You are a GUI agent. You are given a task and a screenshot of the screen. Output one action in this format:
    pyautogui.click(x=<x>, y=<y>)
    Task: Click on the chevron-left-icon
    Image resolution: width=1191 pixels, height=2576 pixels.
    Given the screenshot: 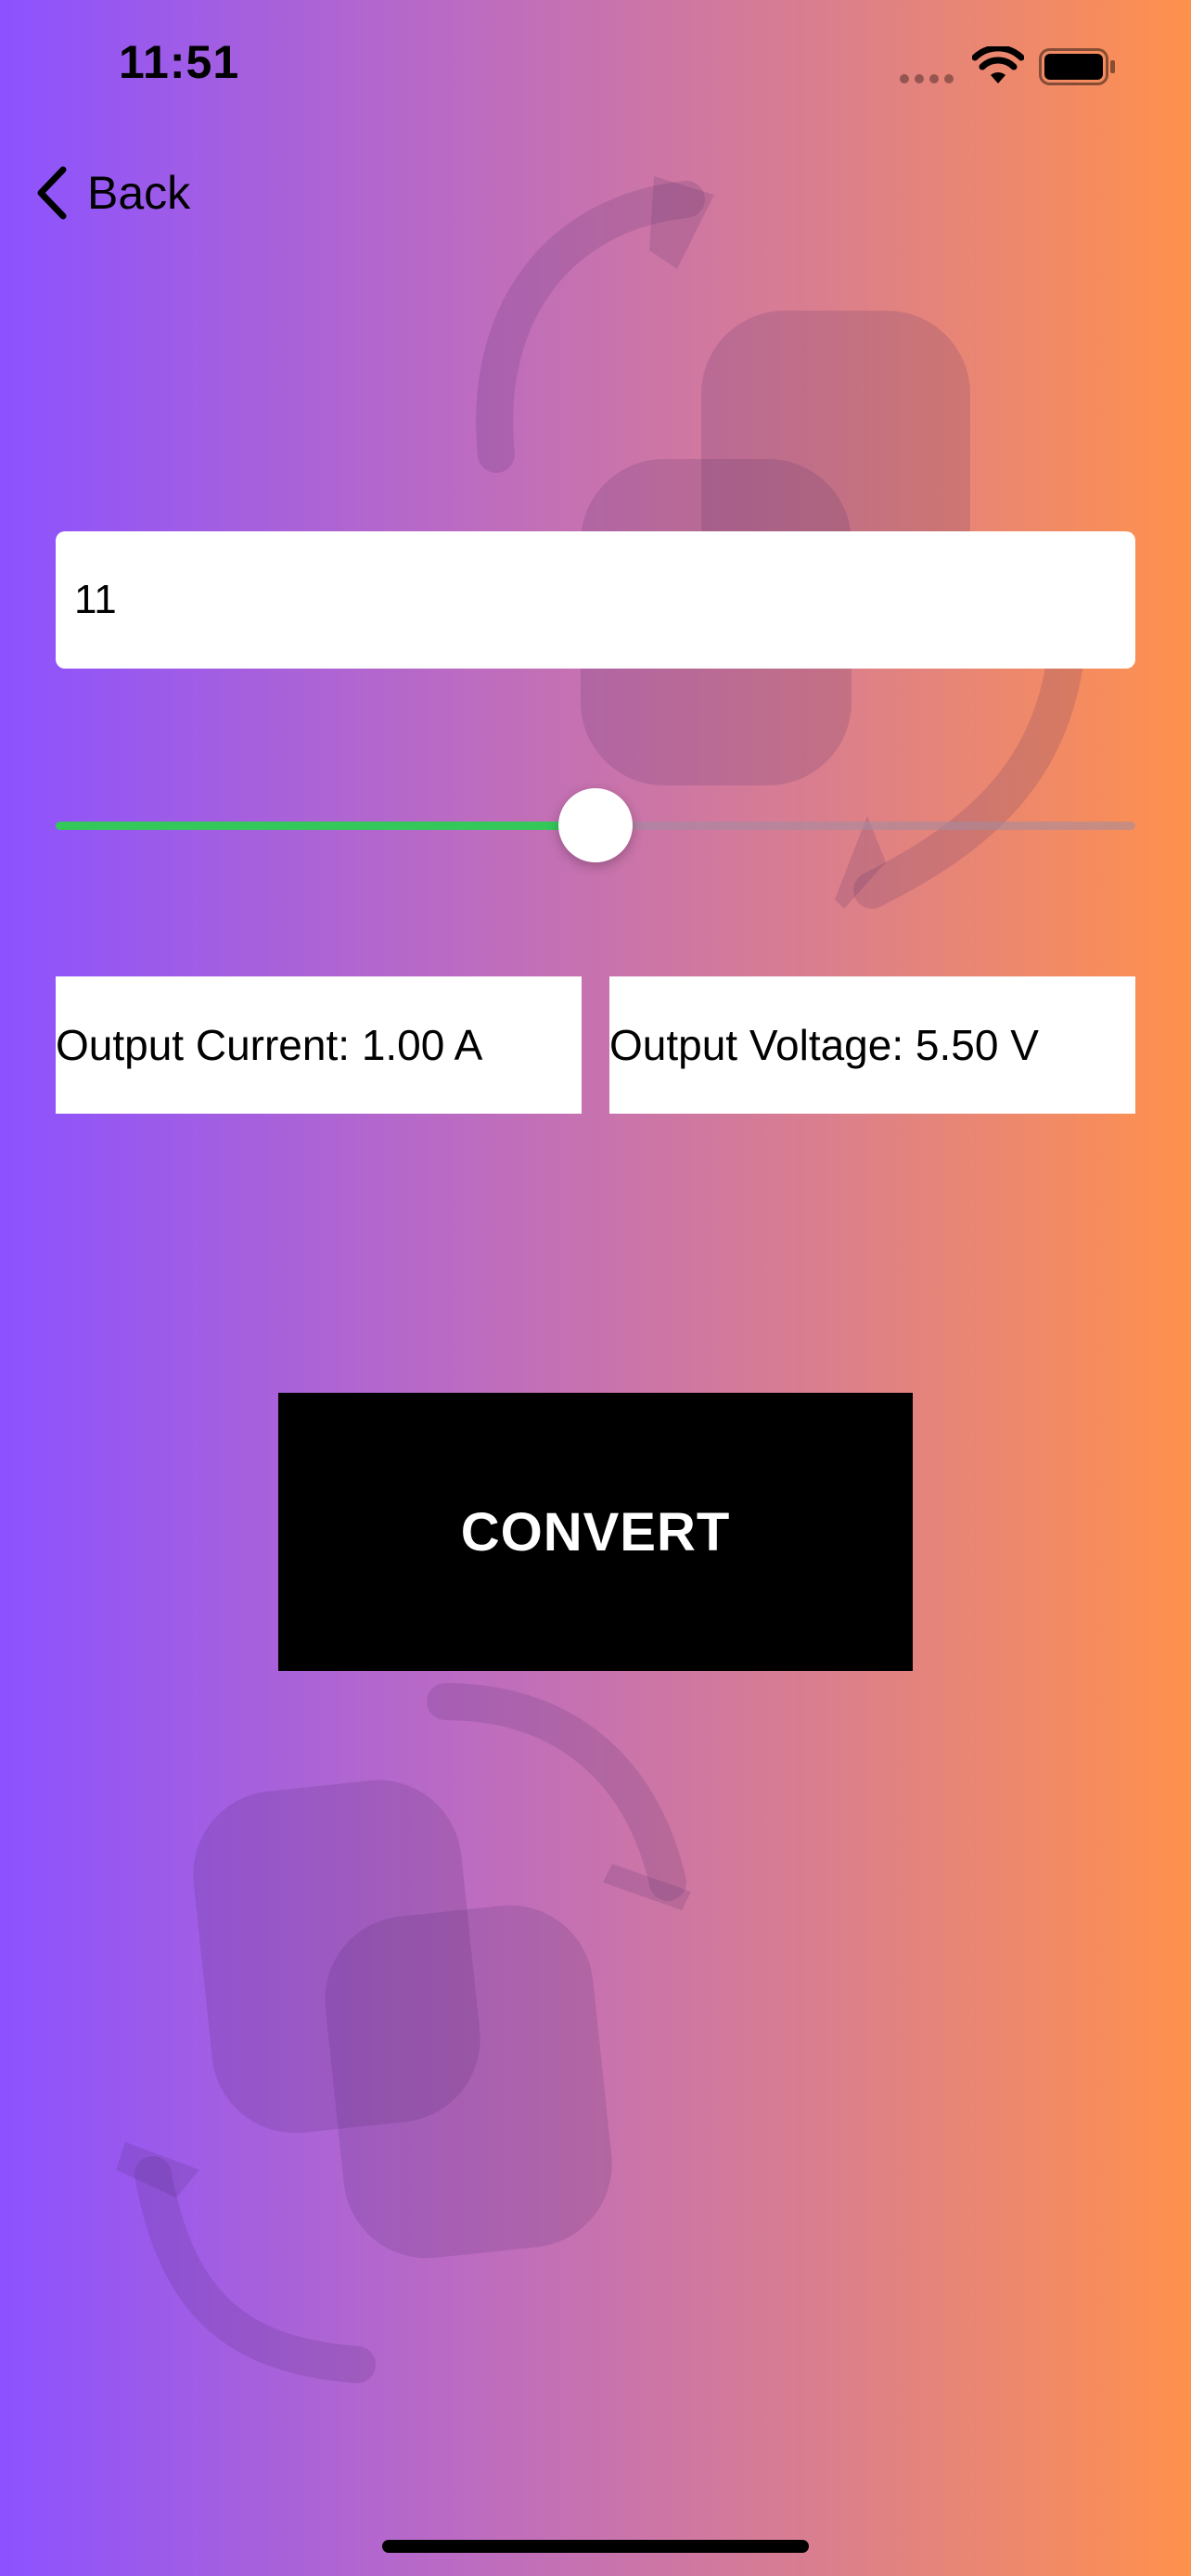 What is the action you would take?
    pyautogui.click(x=52, y=193)
    